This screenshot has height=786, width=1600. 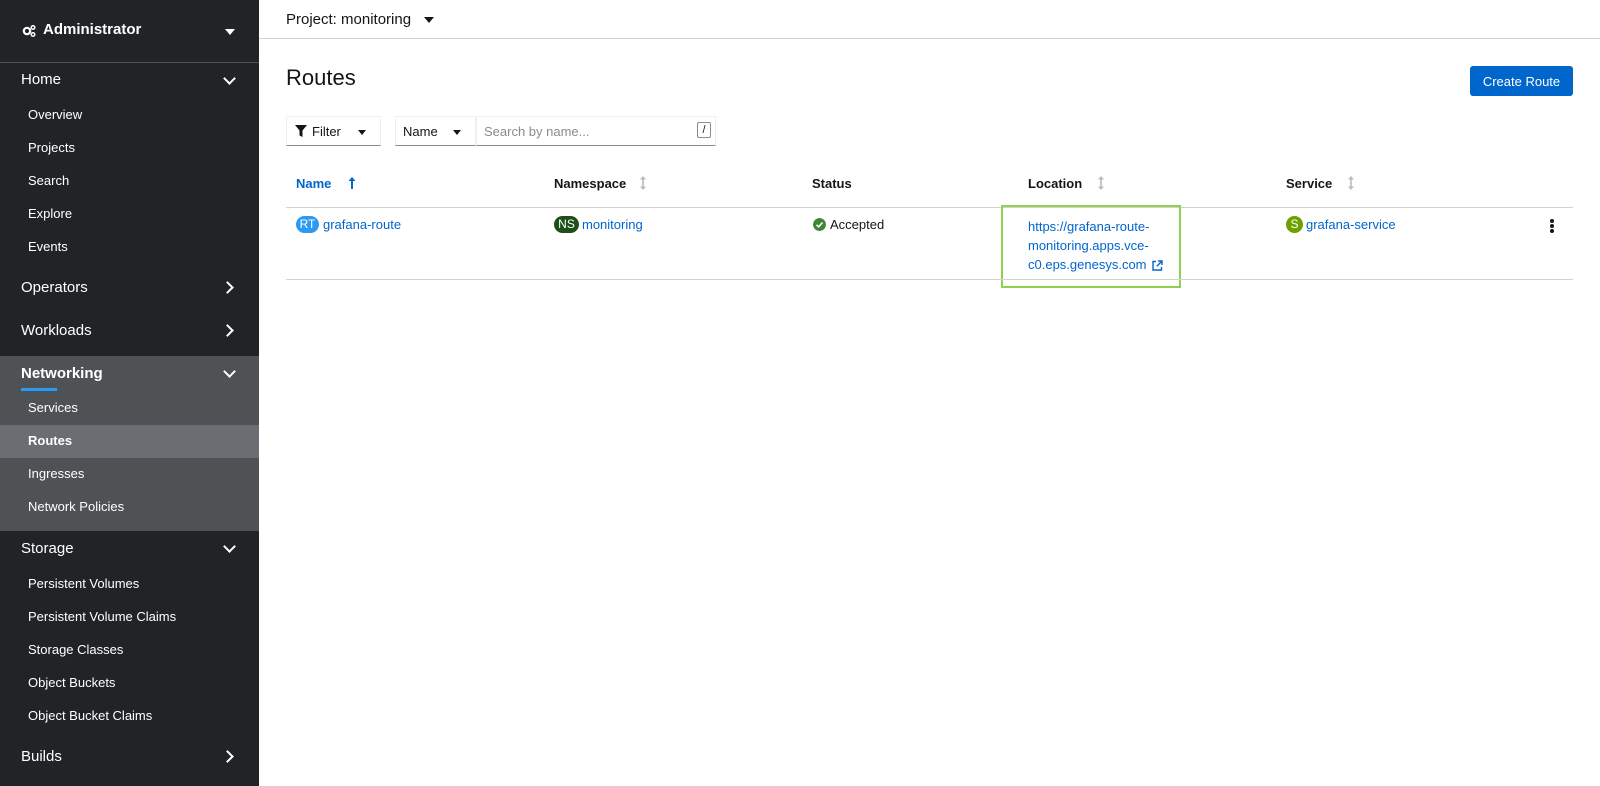 What do you see at coordinates (50, 213) in the screenshot?
I see `nav-item-explore: Explore` at bounding box center [50, 213].